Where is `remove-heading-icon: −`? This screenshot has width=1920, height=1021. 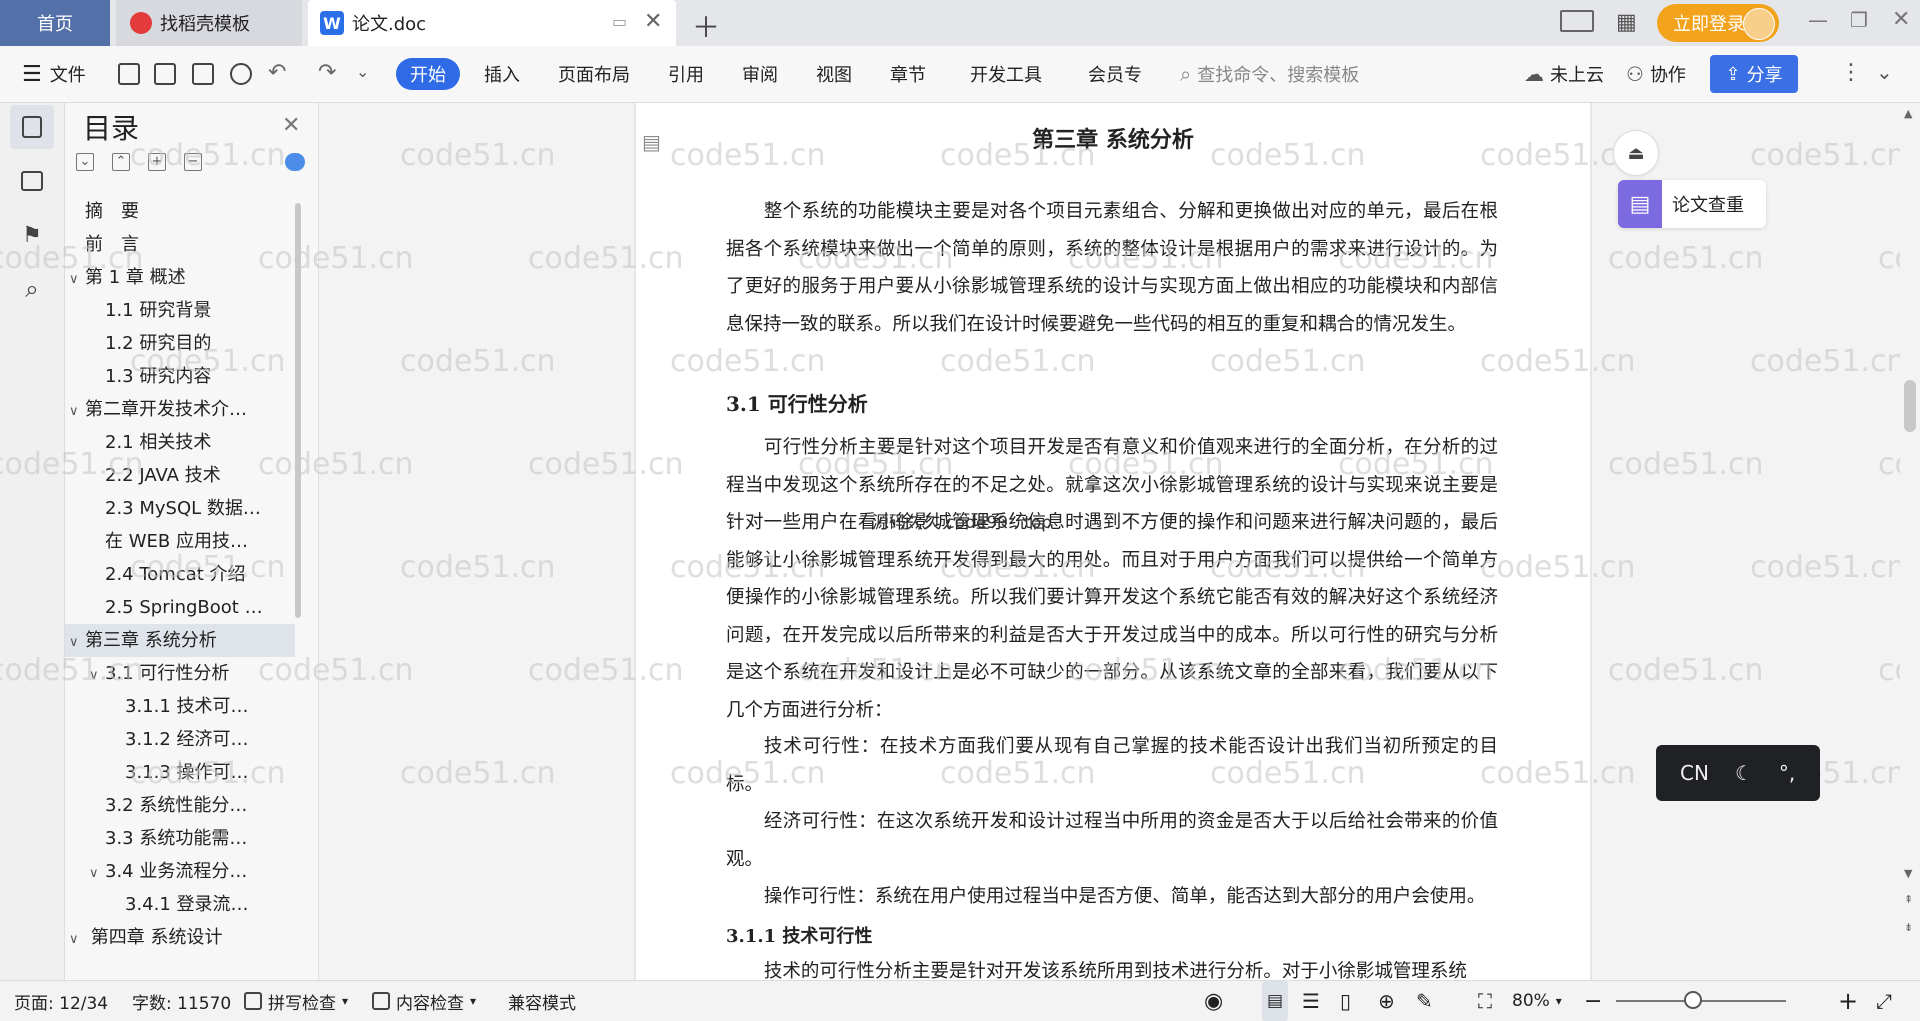
remove-heading-icon: − is located at coordinates (193, 162).